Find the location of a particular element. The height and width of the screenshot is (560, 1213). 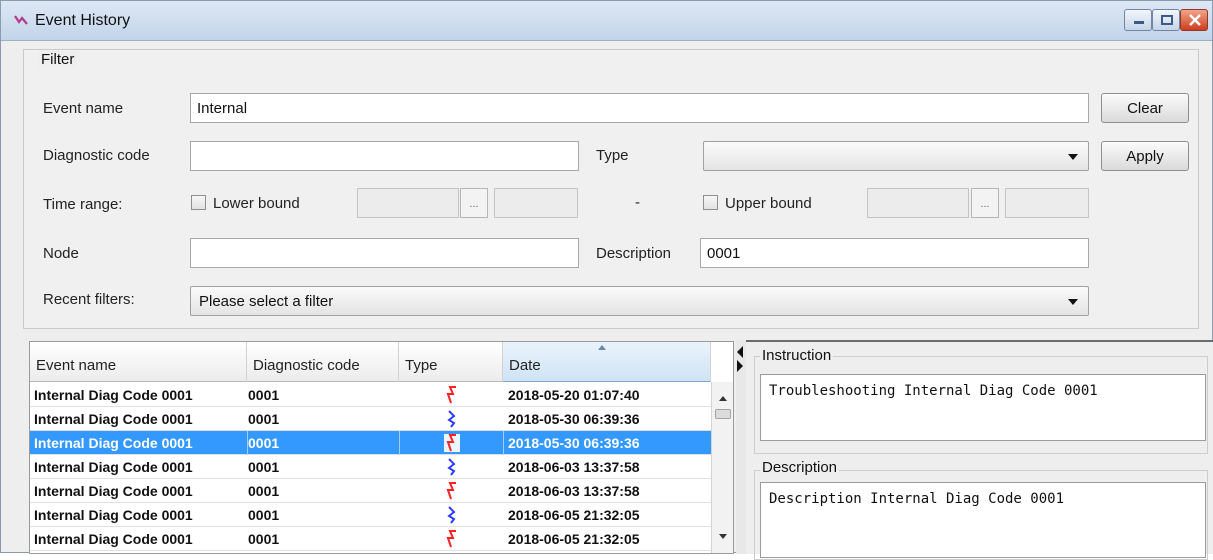

maximize-icon is located at coordinates (1167, 20).